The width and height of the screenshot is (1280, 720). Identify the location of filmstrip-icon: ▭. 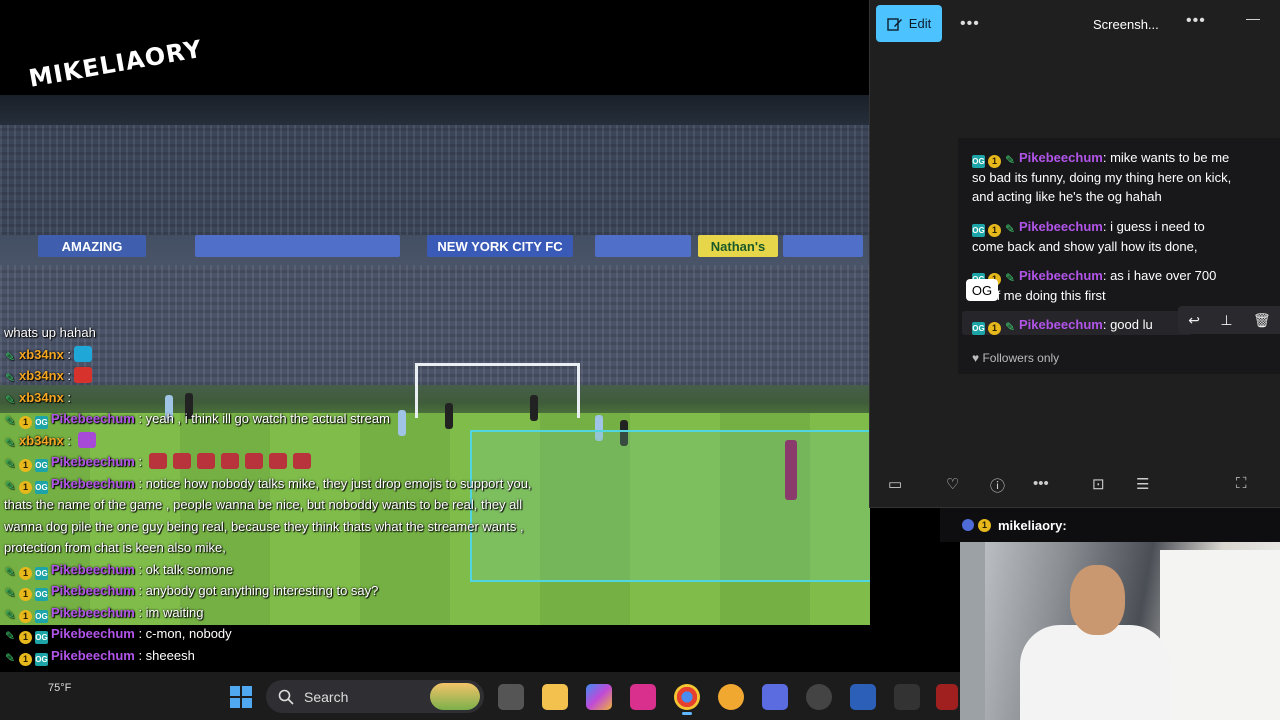
(895, 484).